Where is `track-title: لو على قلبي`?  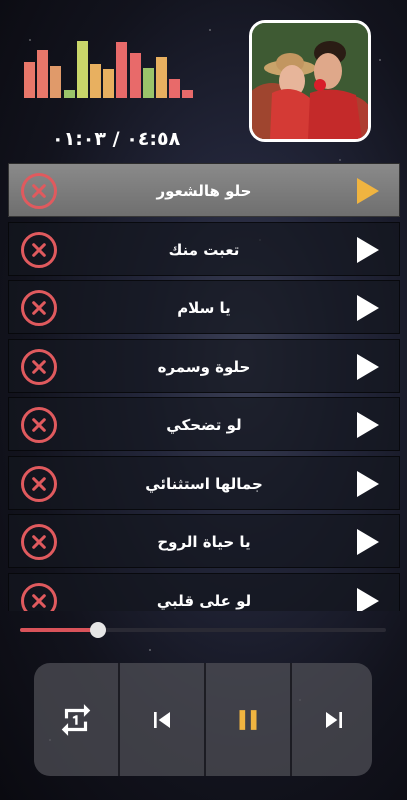 track-title: لو على قلبي is located at coordinates (204, 600).